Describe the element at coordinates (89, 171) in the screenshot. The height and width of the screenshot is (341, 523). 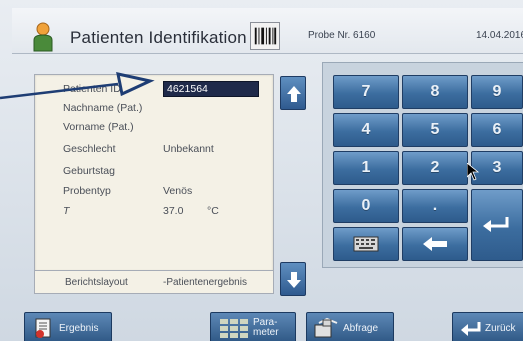
I see `field-label-birthday: Geburtstag` at that location.